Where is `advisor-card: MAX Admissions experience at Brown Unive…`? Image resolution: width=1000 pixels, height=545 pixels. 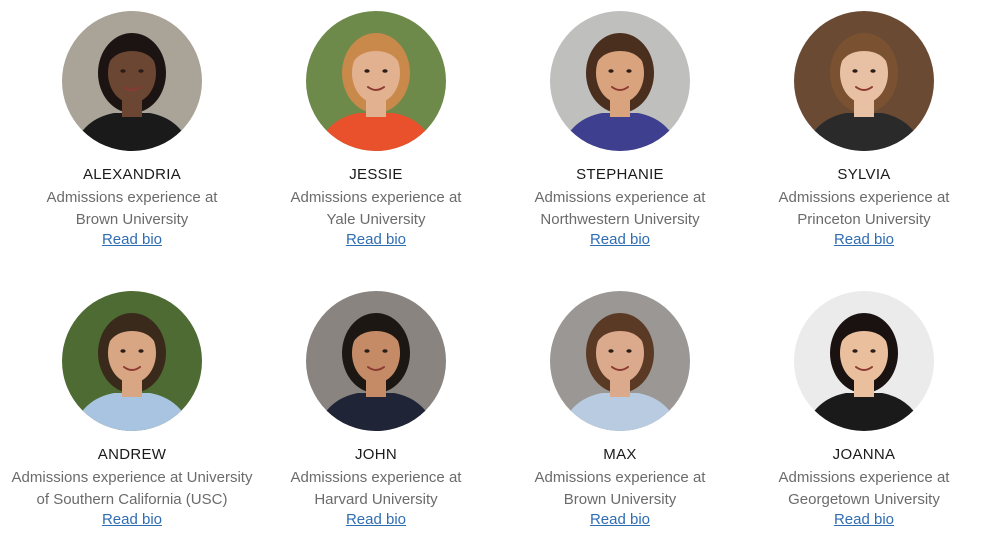 advisor-card: MAX Admissions experience at Brown Unive… is located at coordinates (620, 410).